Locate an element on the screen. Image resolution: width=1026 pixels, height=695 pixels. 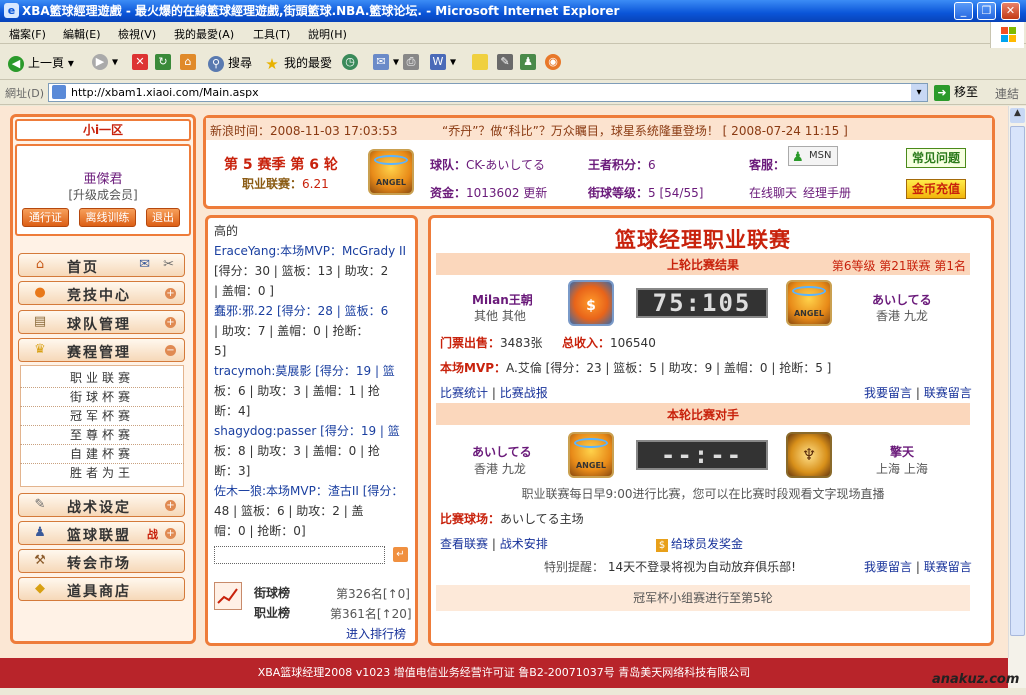
msn-button: ♟ MSN is located at coordinates (813, 156).